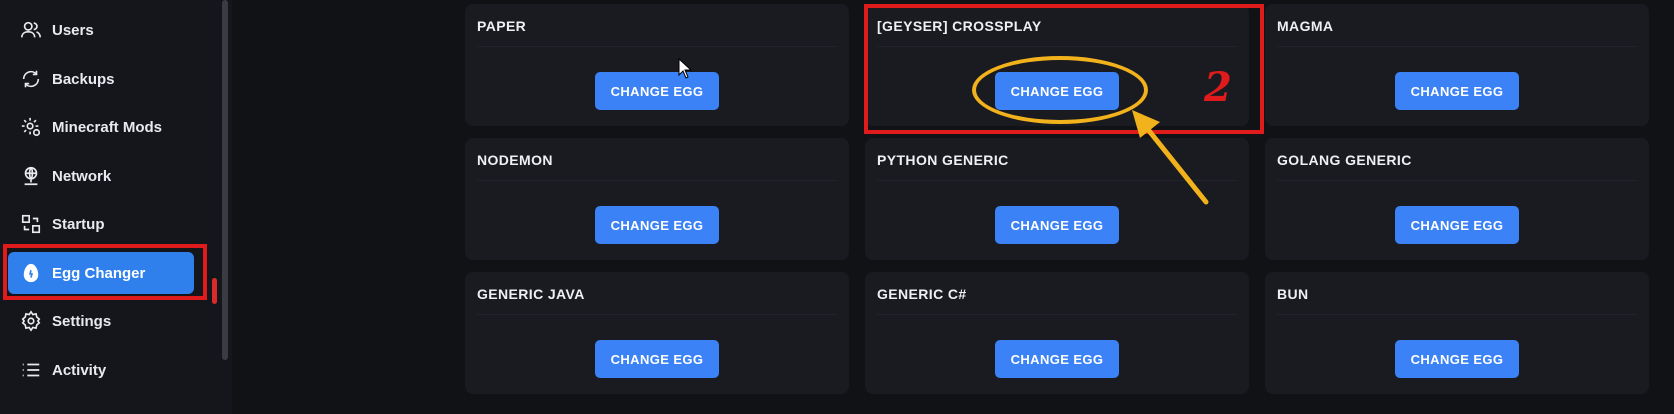 The image size is (1674, 414). Describe the element at coordinates (959, 26) in the screenshot. I see `egg-title: [GEYSER] CROSSPLAY` at that location.